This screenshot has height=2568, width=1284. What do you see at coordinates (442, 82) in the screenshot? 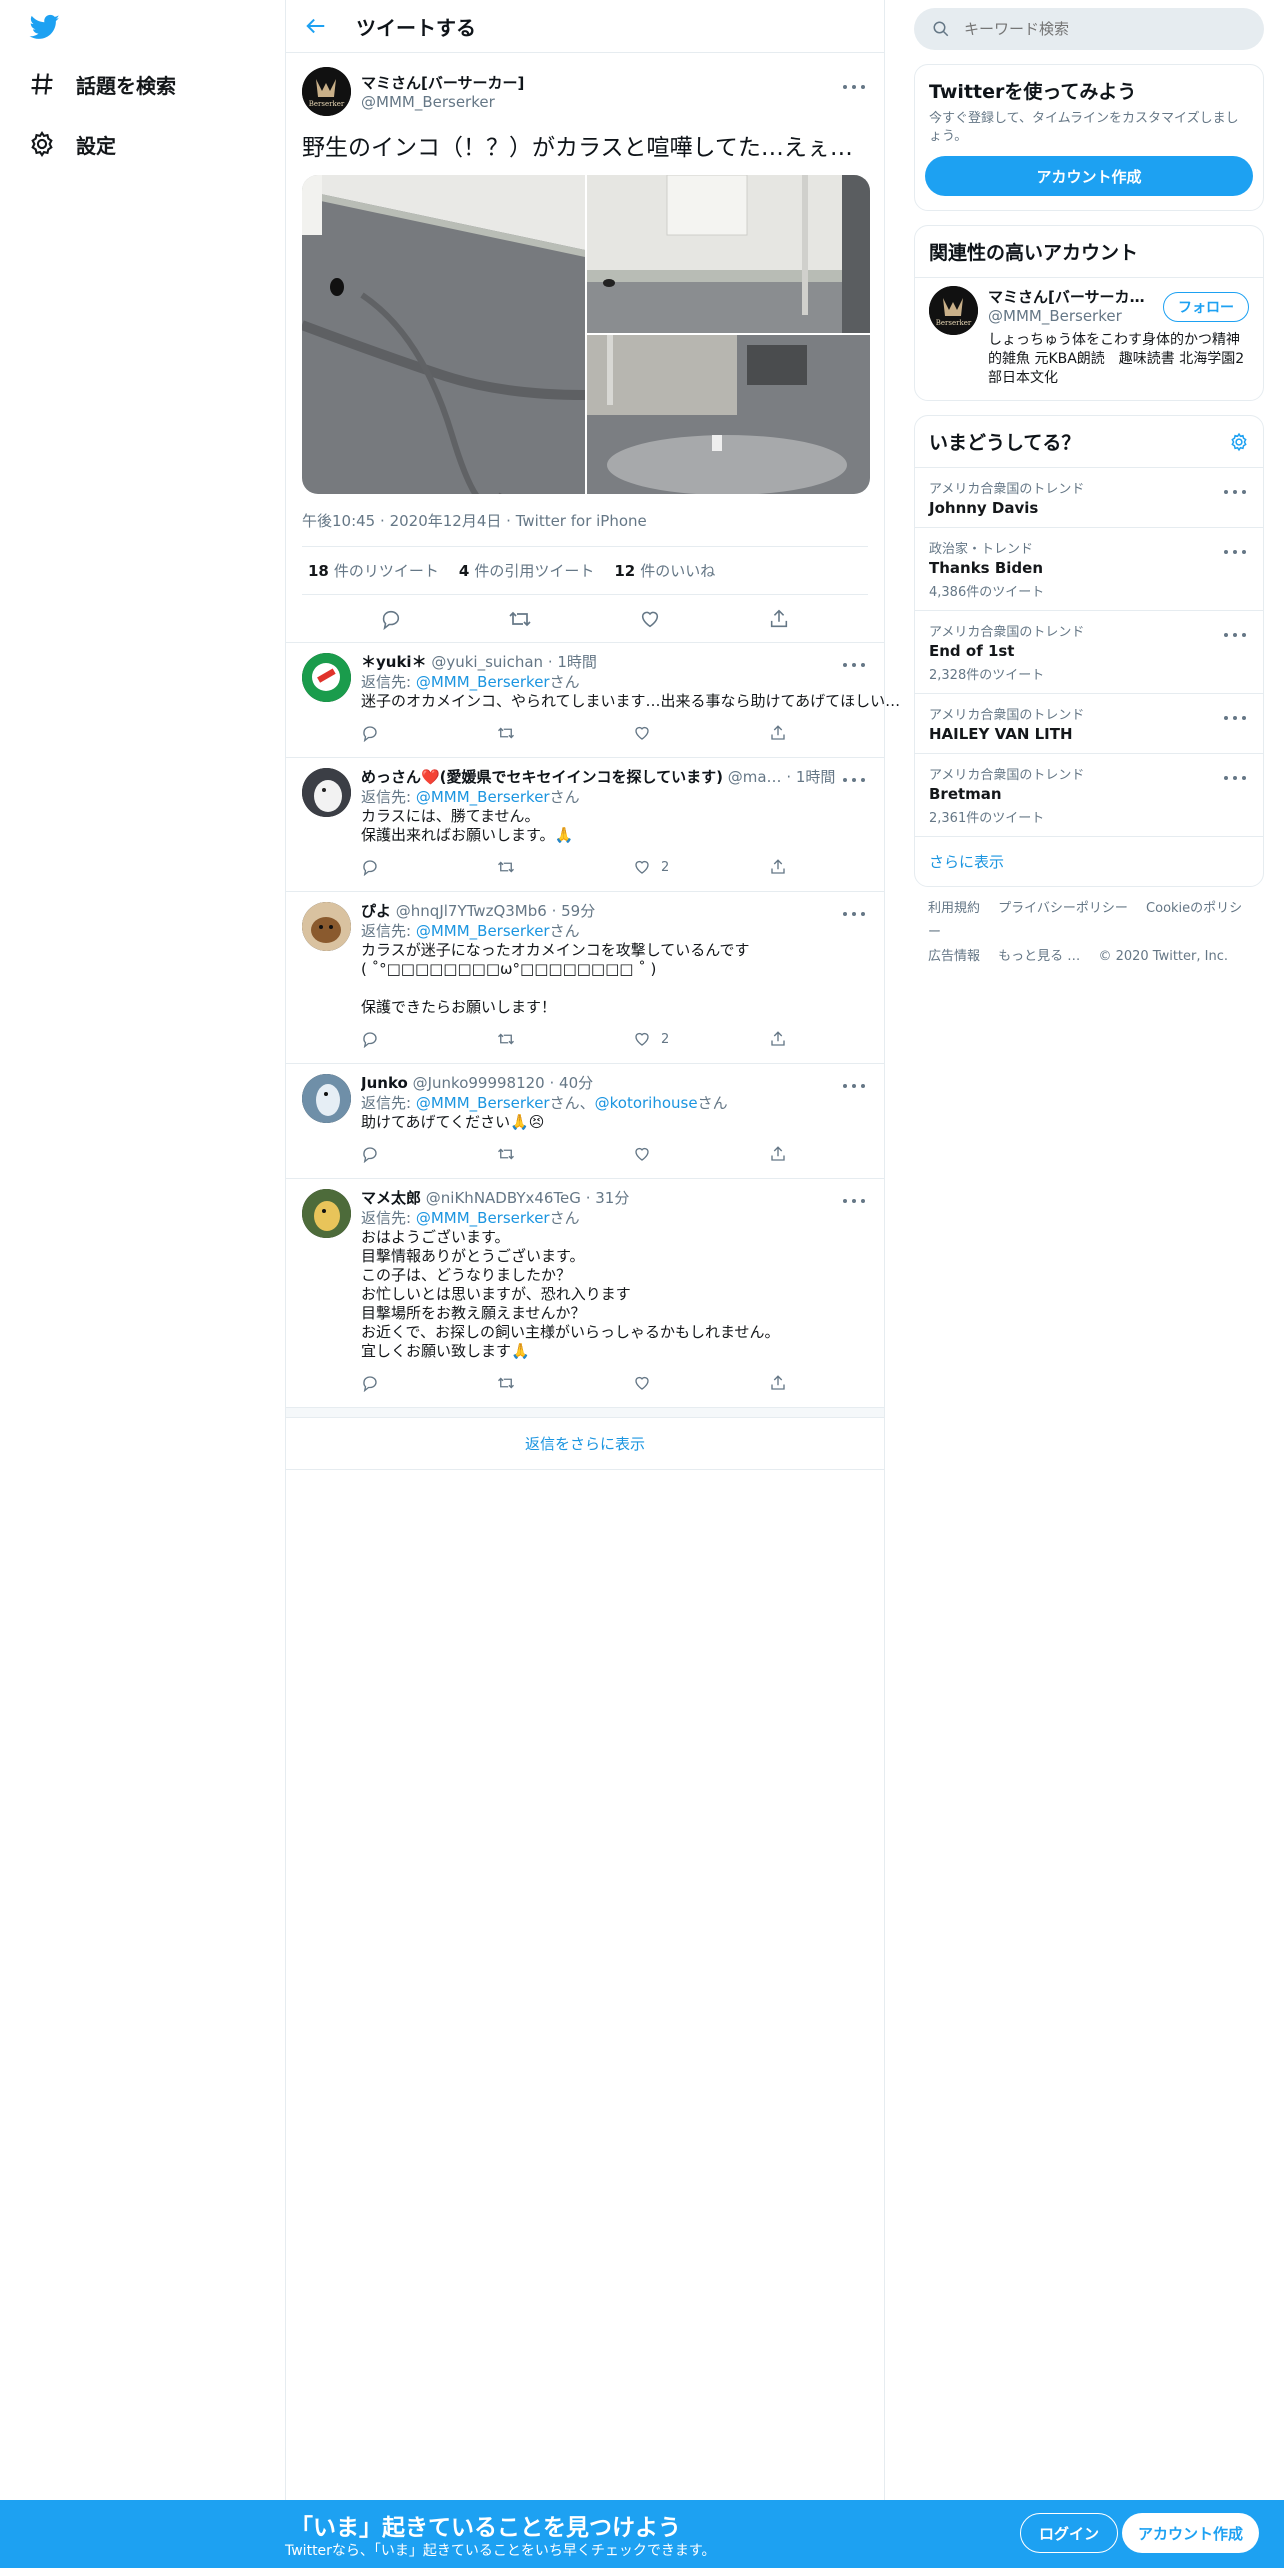
I see `author-display-name: マミさん[バーサーカー]` at bounding box center [442, 82].